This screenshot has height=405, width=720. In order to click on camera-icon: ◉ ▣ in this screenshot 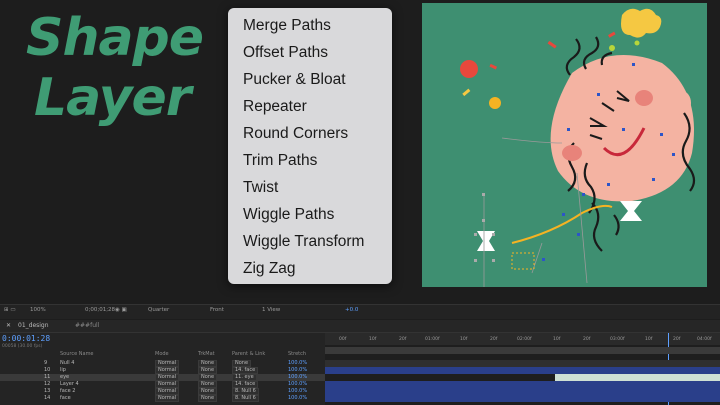, I will do `click(121, 310)`.